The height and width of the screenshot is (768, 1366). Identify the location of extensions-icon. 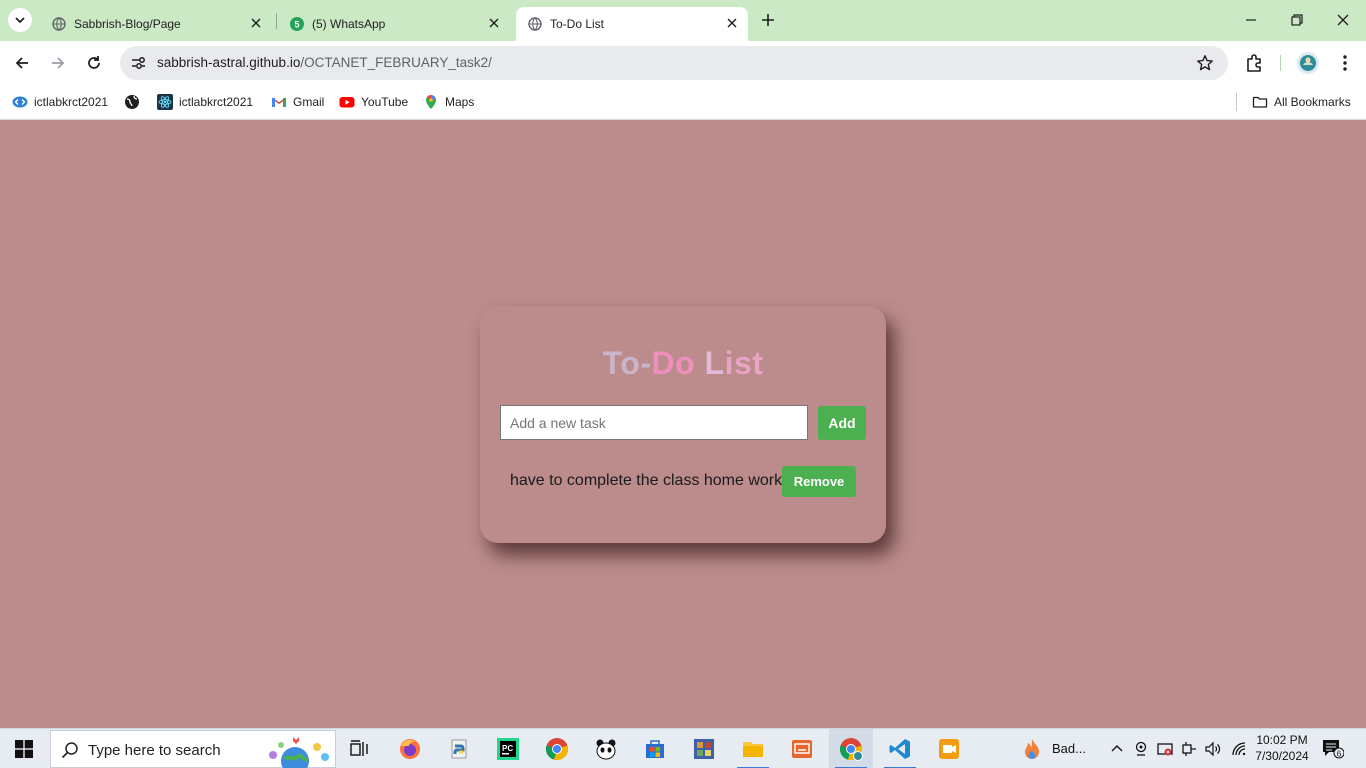
(1255, 63).